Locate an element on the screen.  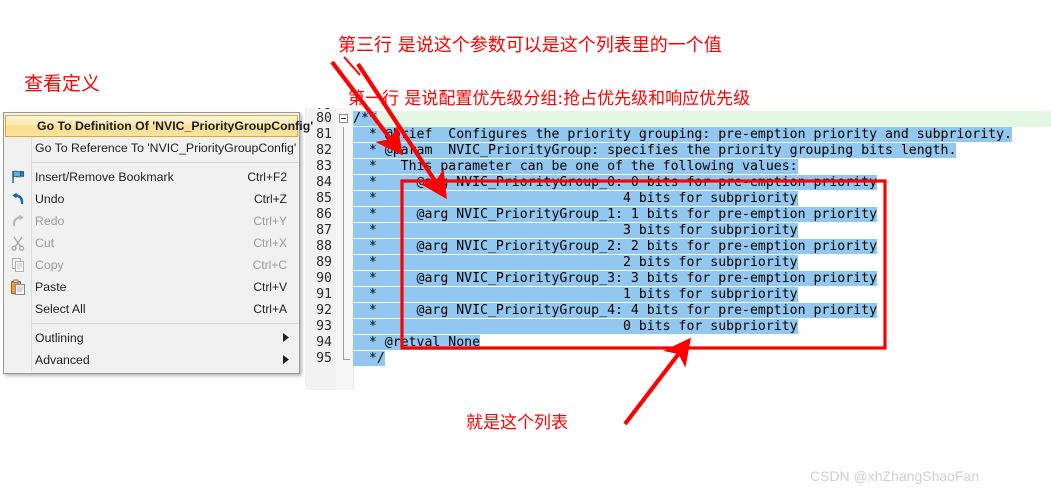
code-line: * 3 bits for subpriority is located at coordinates (702, 231).